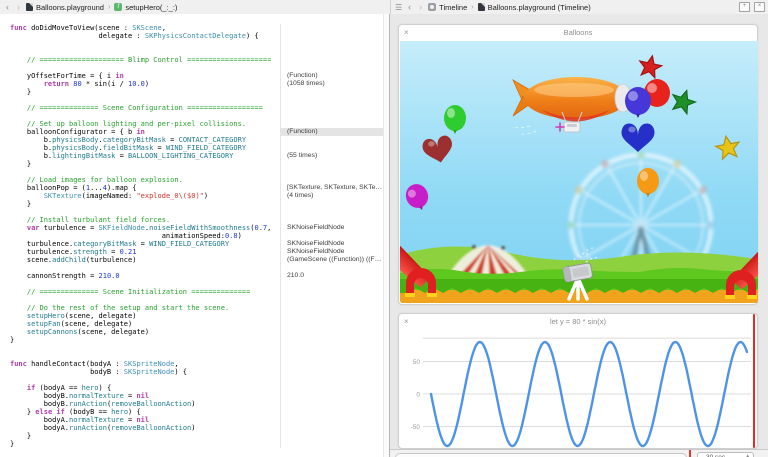 Image resolution: width=768 pixels, height=457 pixels. I want to click on related-items-icon: ☰, so click(398, 7).